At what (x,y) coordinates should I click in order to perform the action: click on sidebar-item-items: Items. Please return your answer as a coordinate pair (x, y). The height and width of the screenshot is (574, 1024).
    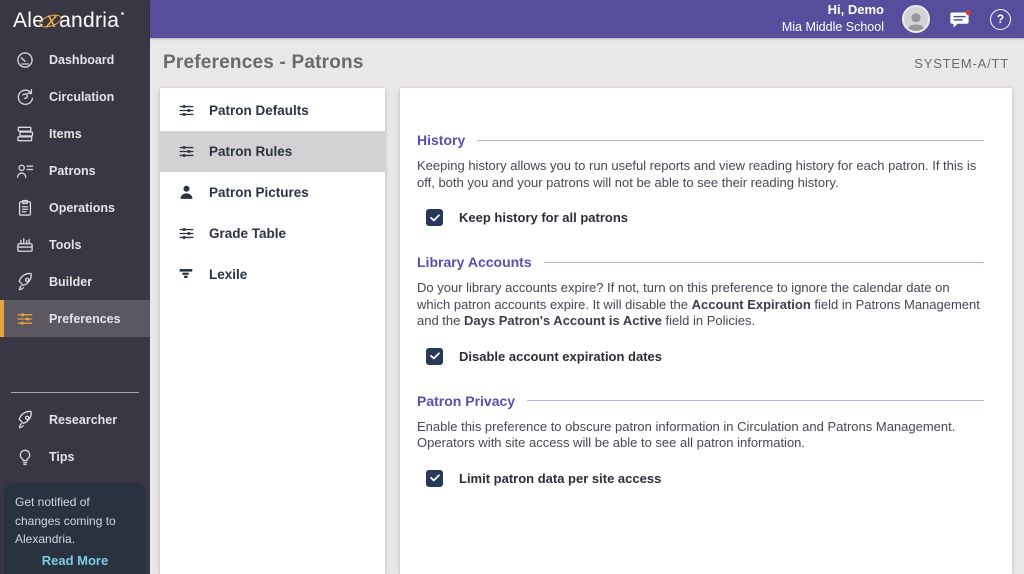
    Looking at the image, I should click on (75, 133).